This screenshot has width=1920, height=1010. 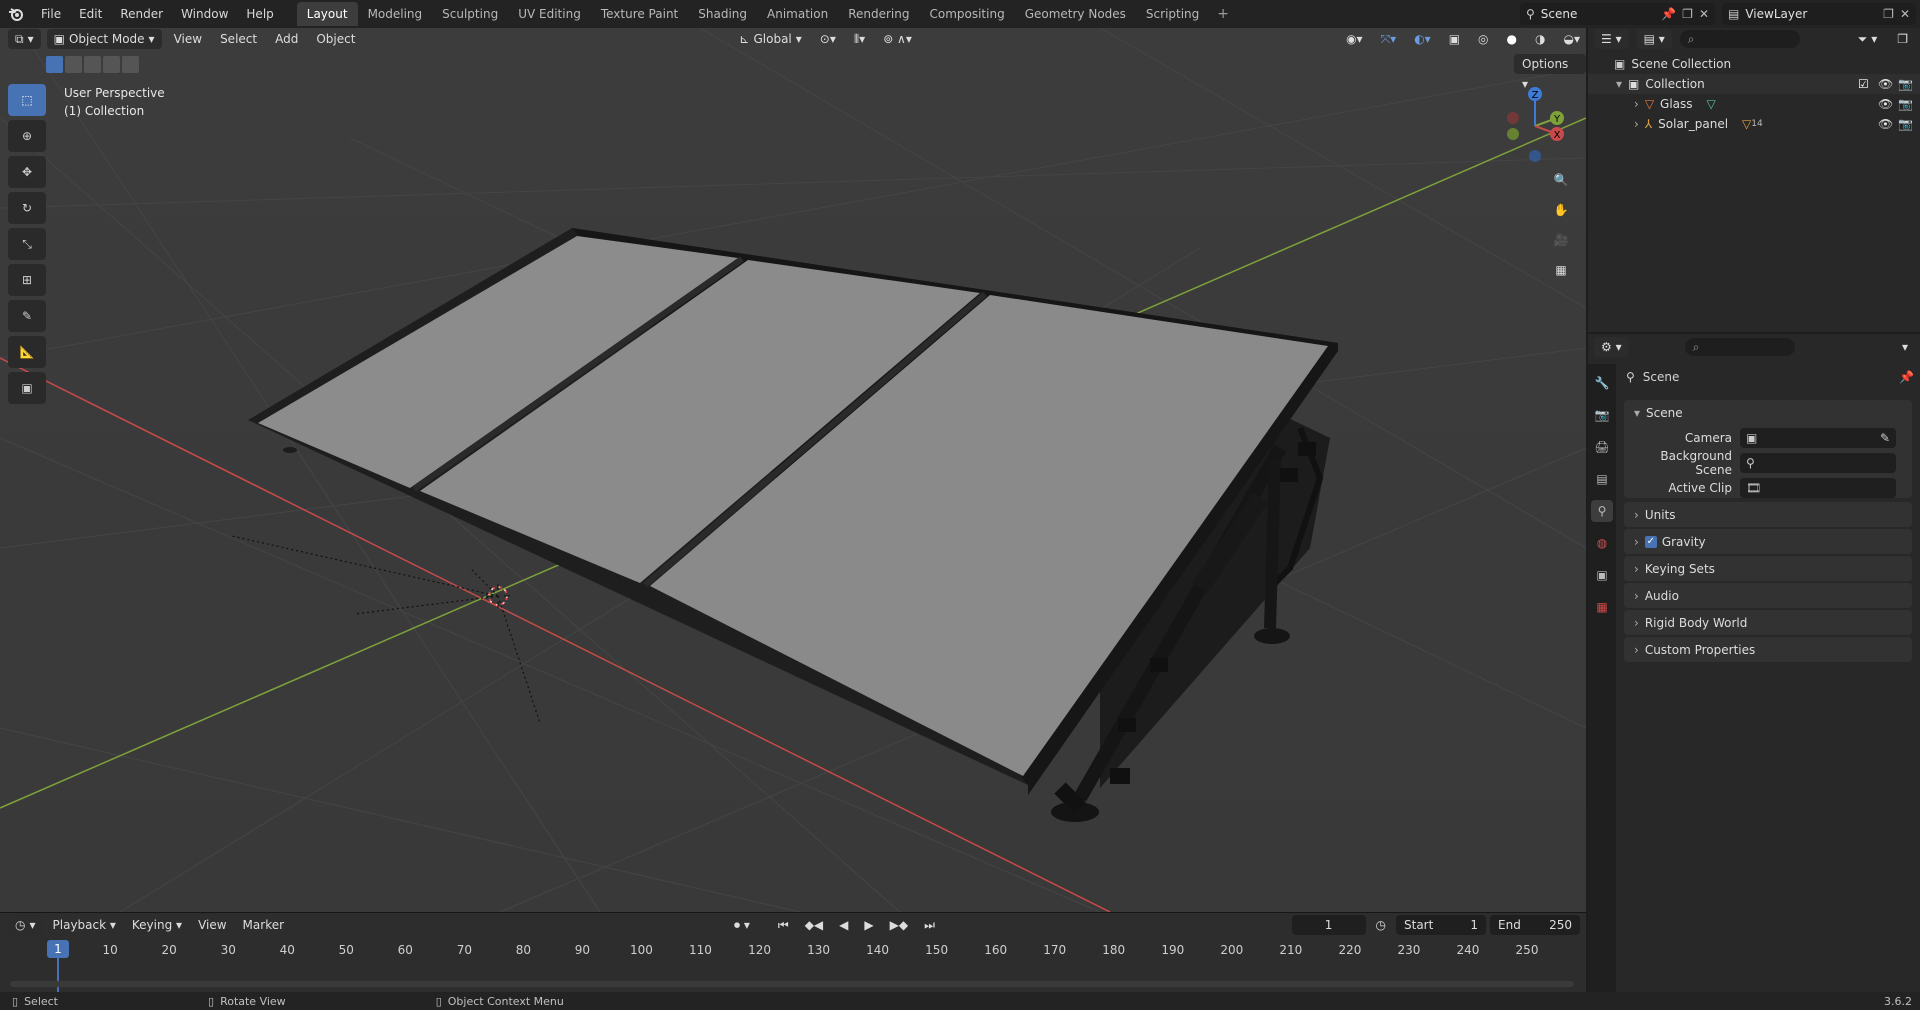 I want to click on transform-tool-icon: ⊞, so click(x=27, y=280).